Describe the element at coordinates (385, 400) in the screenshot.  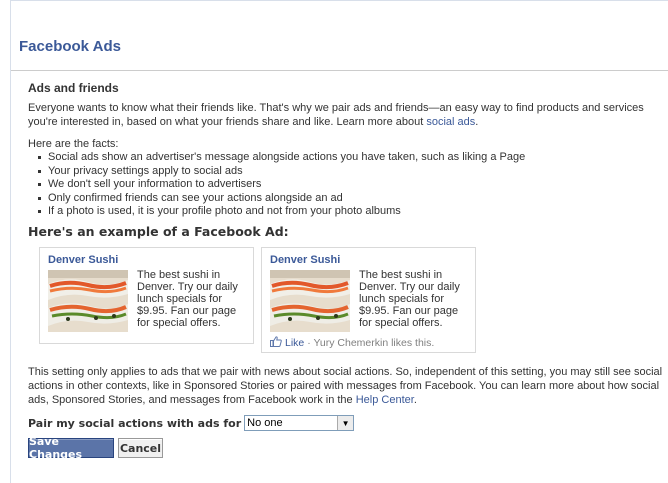
I see `help-center-link: Help Center` at that location.